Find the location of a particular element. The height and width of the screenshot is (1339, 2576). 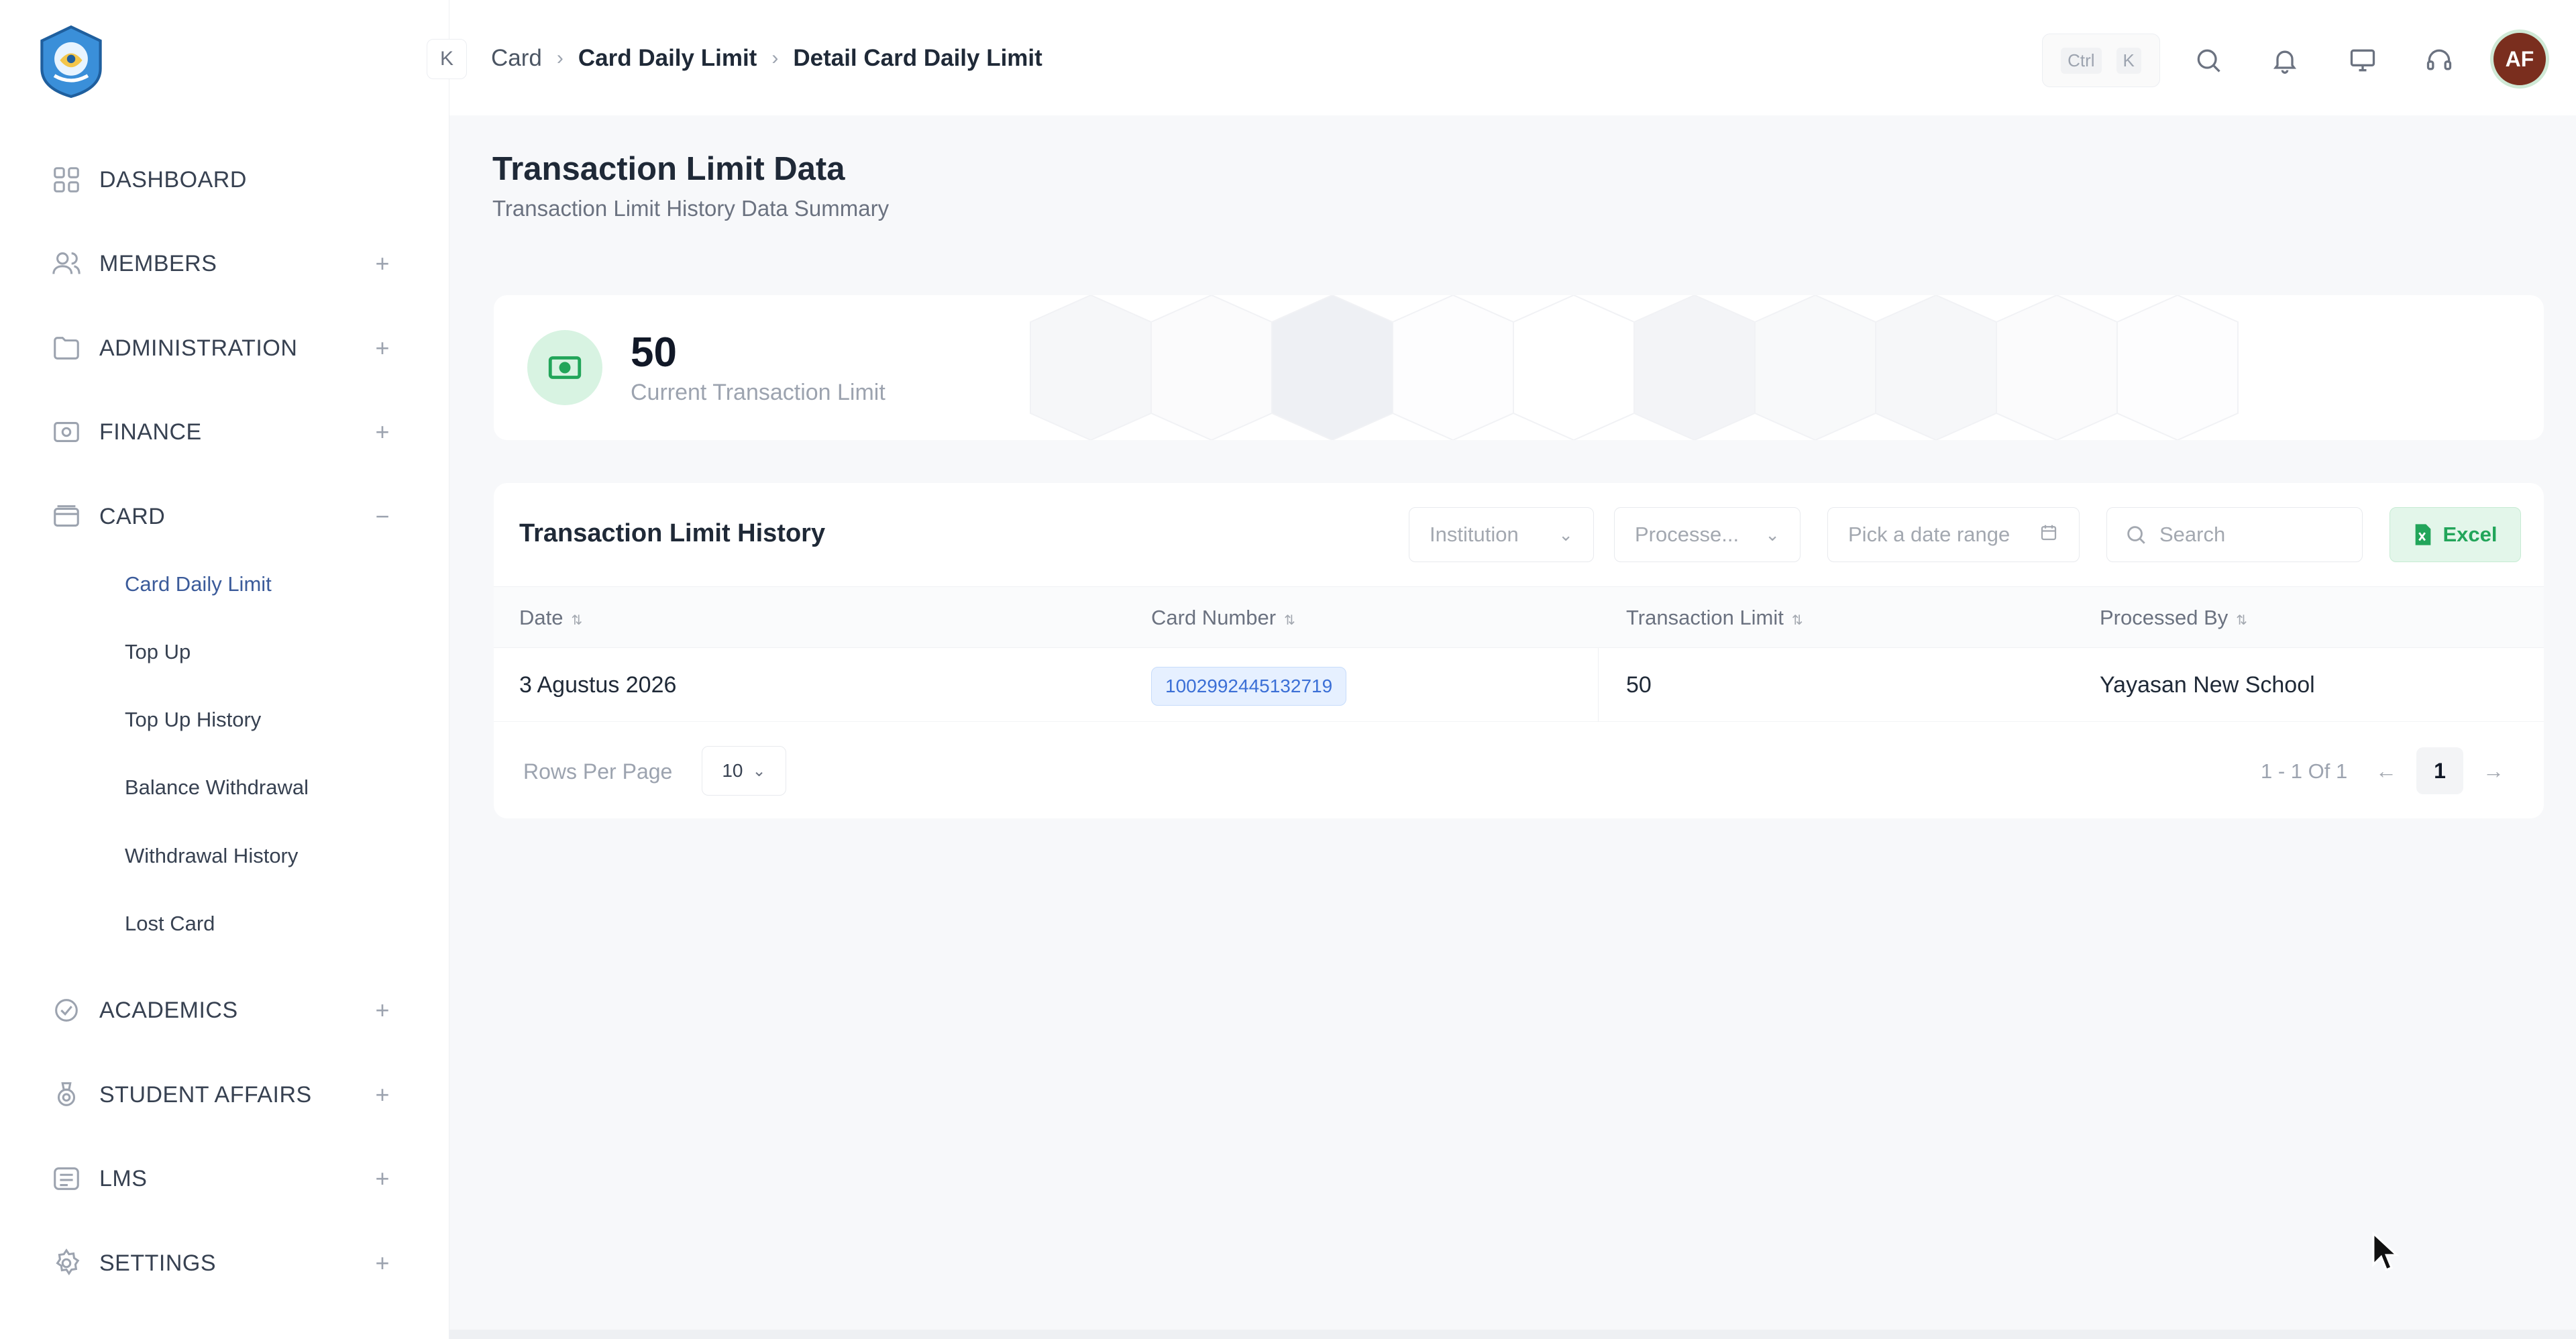

page-title: Transaction Limit Data is located at coordinates (668, 169).